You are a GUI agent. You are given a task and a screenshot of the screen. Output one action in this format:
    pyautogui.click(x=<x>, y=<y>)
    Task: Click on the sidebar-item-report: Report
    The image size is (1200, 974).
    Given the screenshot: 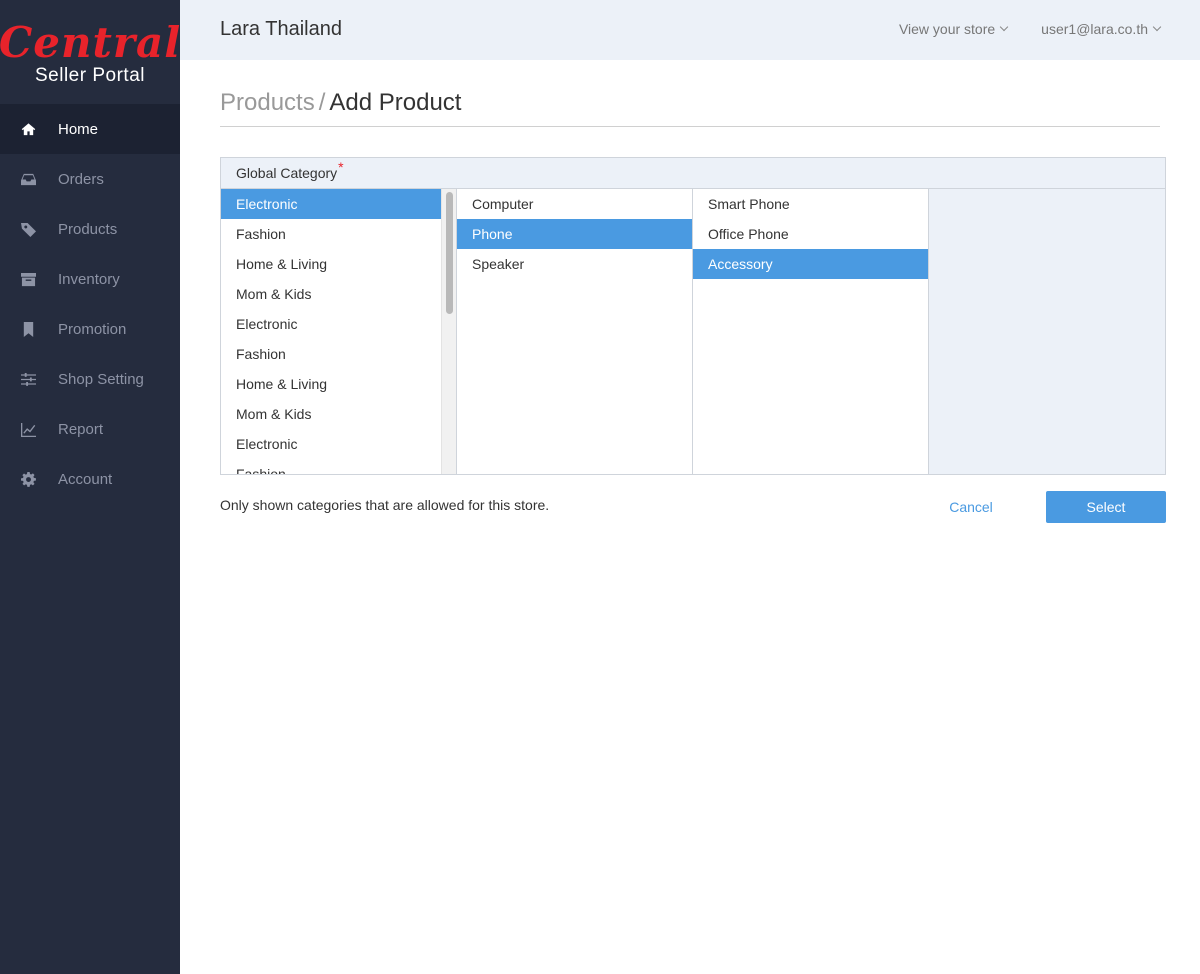 What is the action you would take?
    pyautogui.click(x=90, y=429)
    